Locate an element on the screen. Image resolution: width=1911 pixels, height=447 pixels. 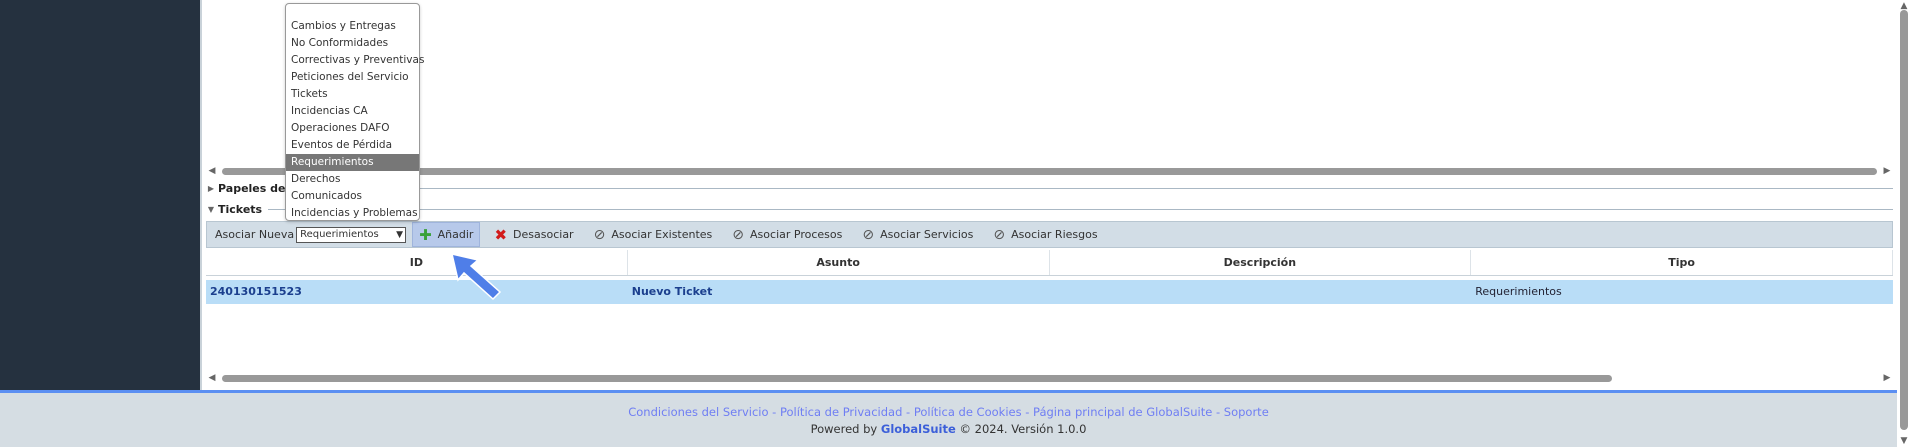
add-button: ✚ Añadir is located at coordinates (446, 234).